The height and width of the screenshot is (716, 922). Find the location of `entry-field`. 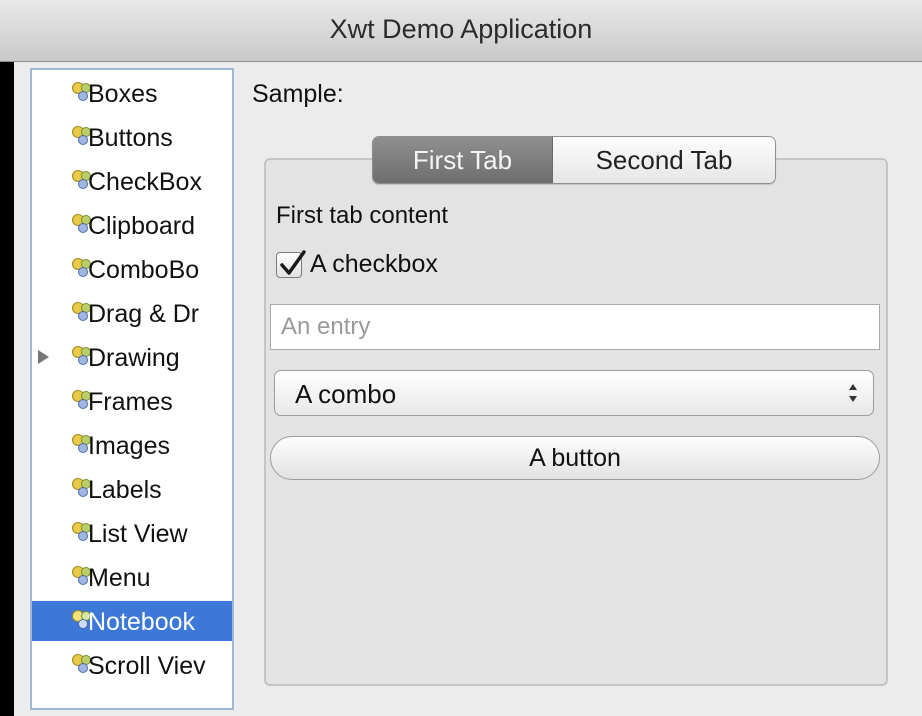

entry-field is located at coordinates (575, 327).